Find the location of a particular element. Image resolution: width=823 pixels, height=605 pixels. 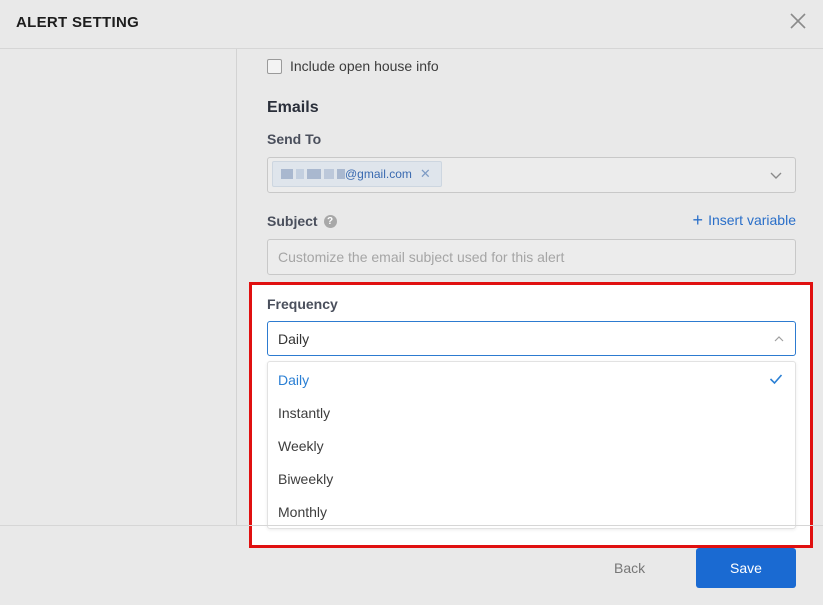

check-icon is located at coordinates (776, 379).